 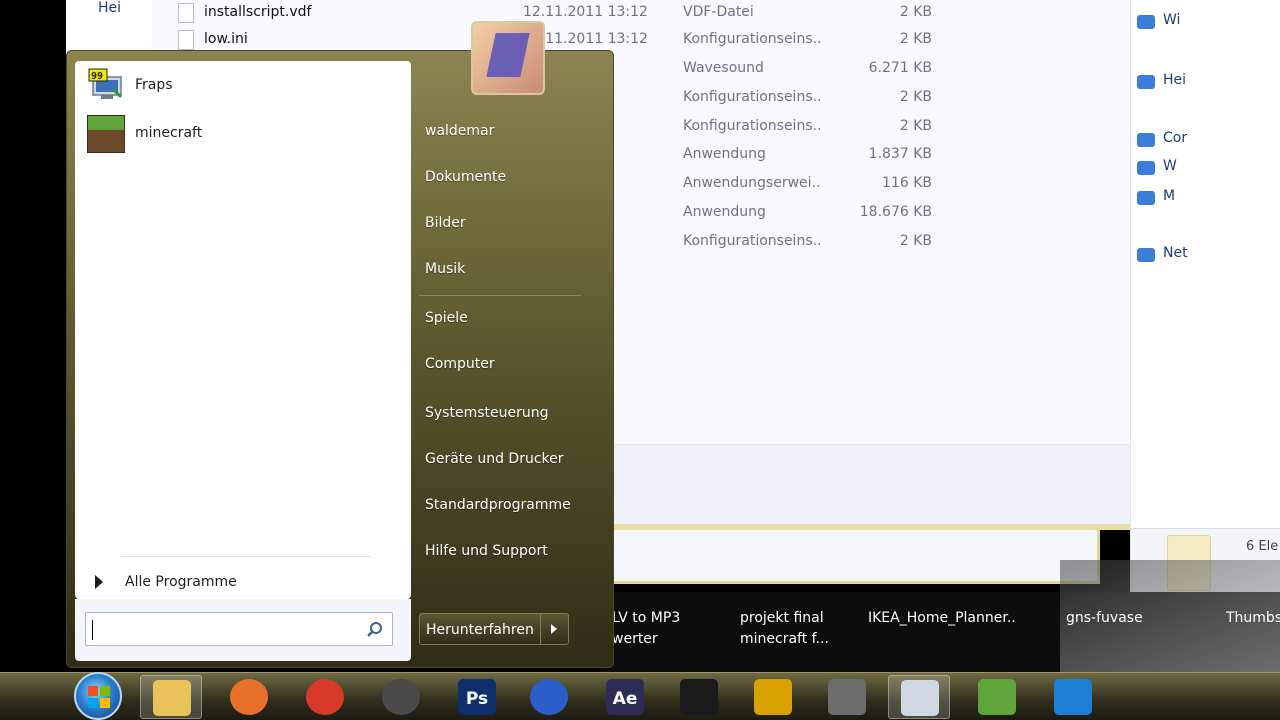 I want to click on taskbar-button-minecraft, so click(x=997, y=697).